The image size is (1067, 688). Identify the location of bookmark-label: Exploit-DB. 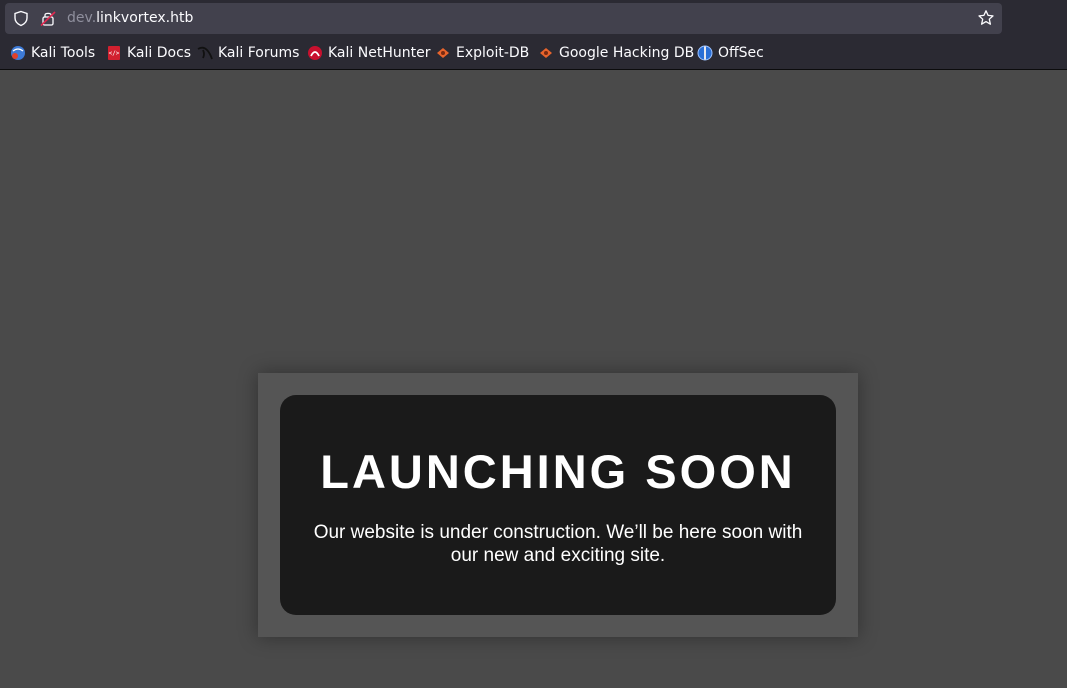
(493, 53).